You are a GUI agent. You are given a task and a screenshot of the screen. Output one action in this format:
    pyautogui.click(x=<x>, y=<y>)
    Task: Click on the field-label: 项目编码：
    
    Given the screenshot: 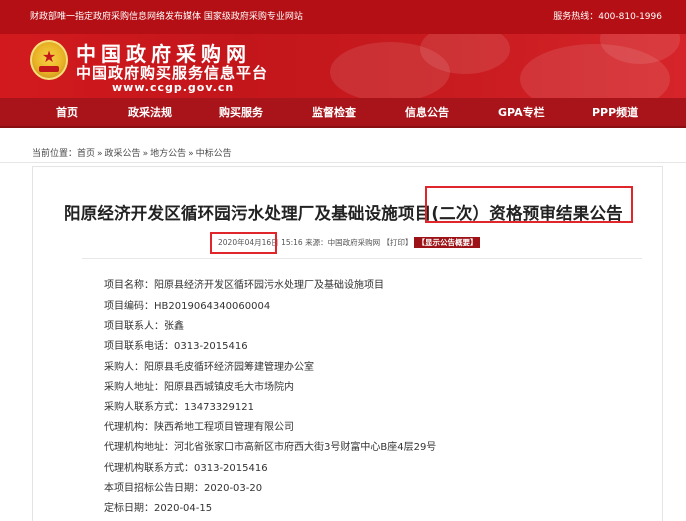 What is the action you would take?
    pyautogui.click(x=129, y=306)
    